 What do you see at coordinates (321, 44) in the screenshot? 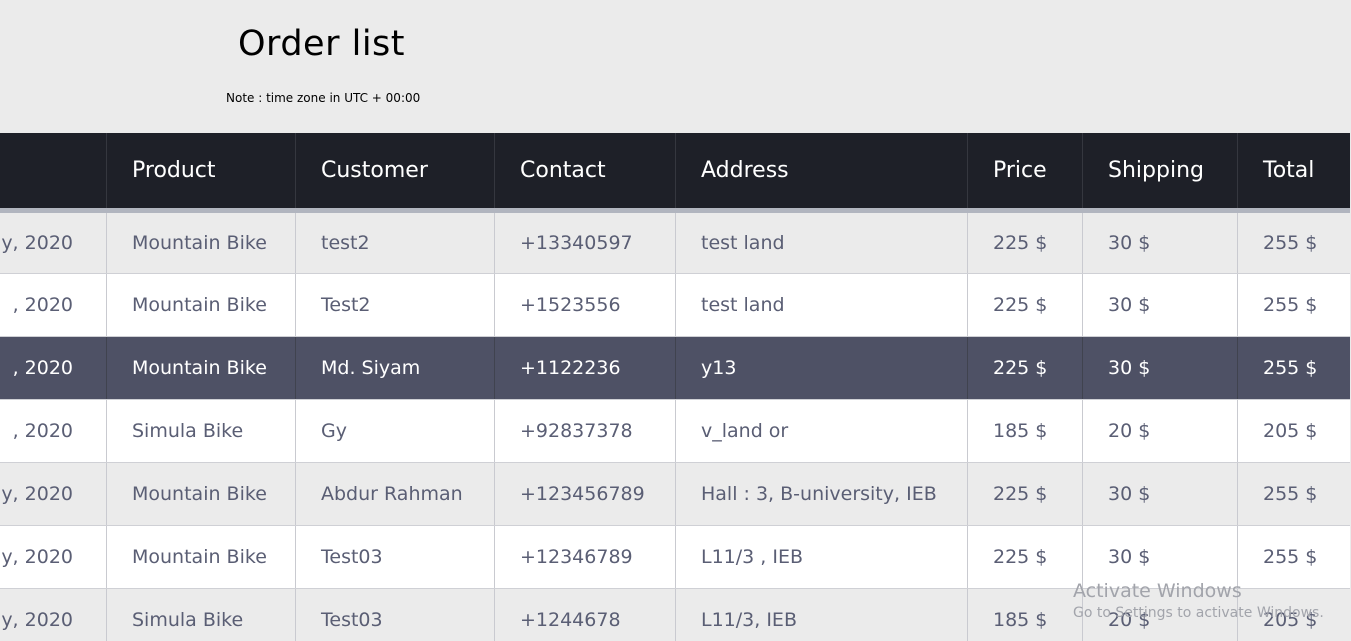
I see `page-title: Order list` at bounding box center [321, 44].